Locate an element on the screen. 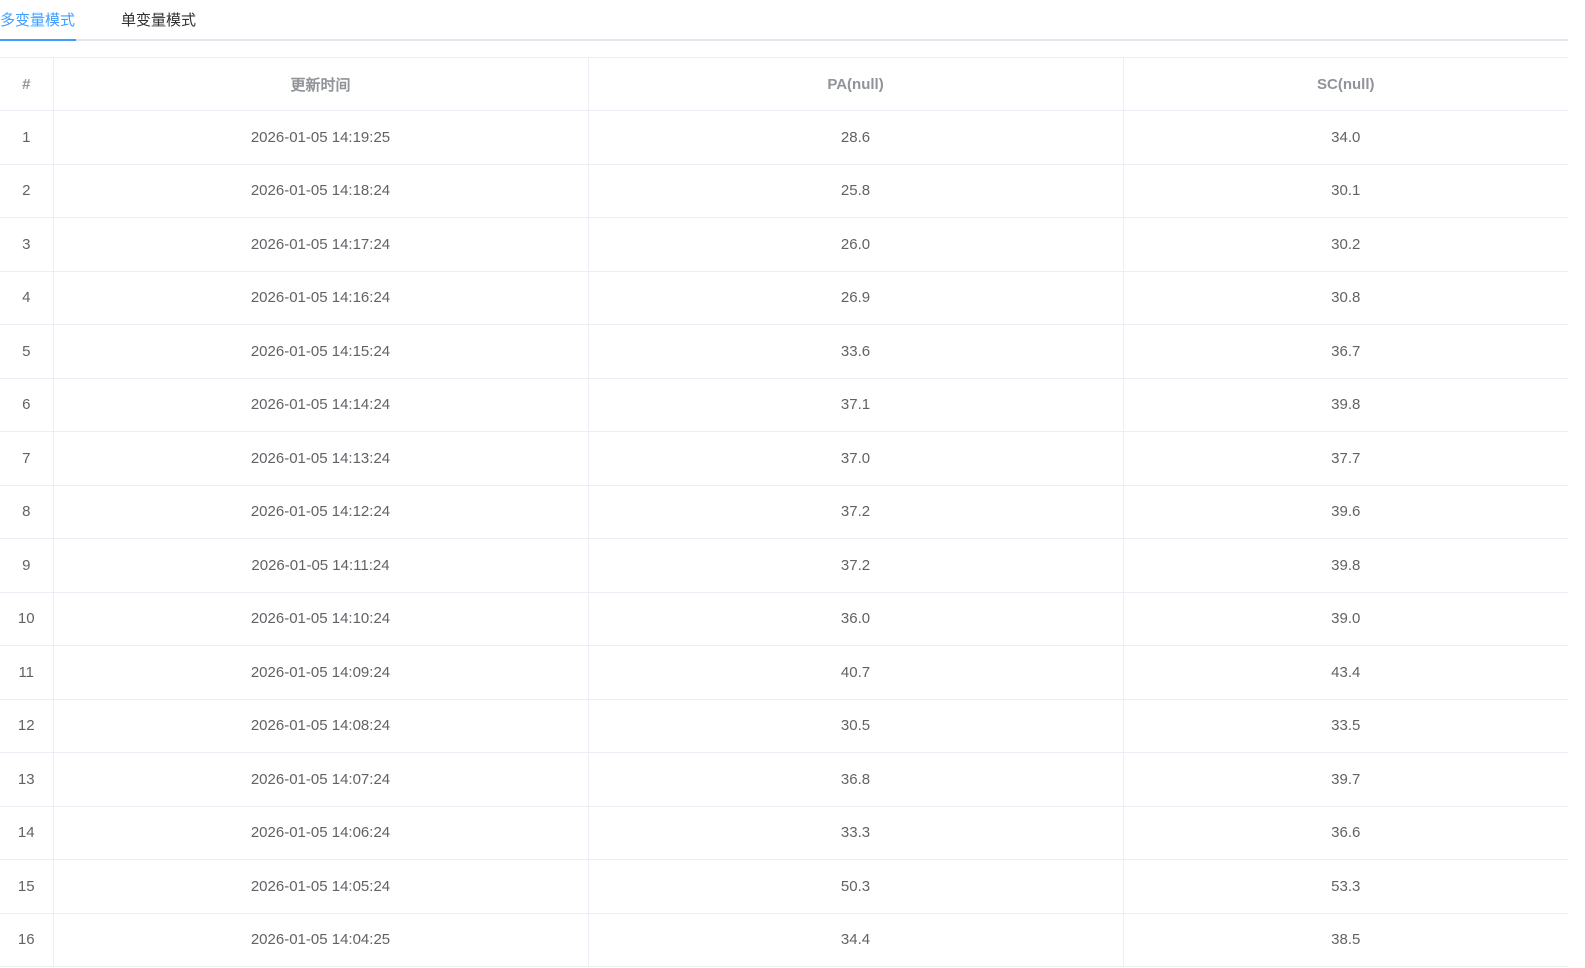  table-row: 2 2026-01-05 14:18:24 25.8 30.1 is located at coordinates (784, 191).